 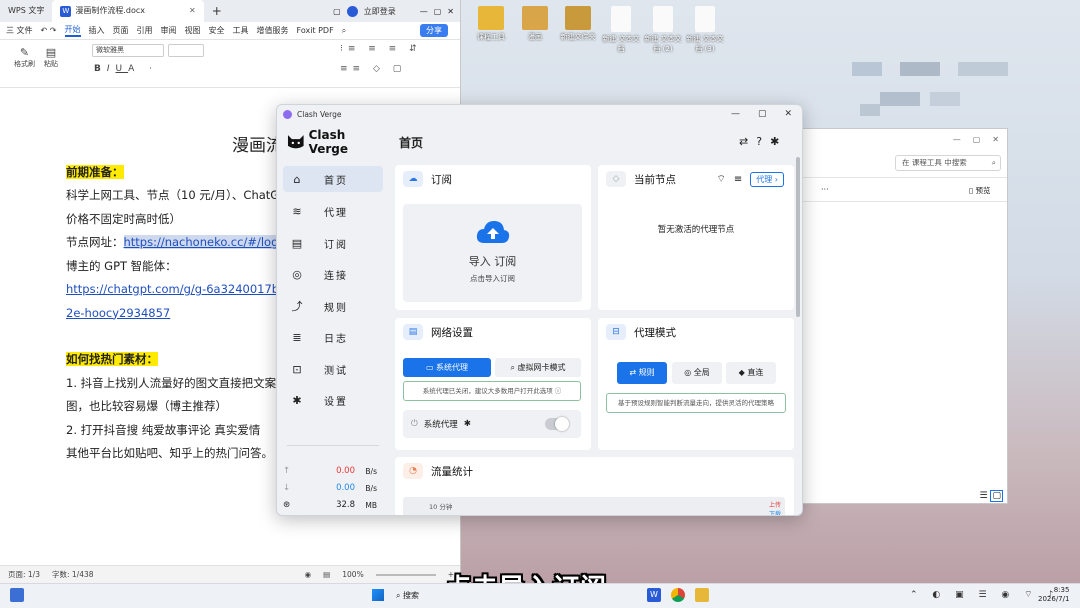 I want to click on sidebar-item-logs: ≣ 日志, so click(x=333, y=337).